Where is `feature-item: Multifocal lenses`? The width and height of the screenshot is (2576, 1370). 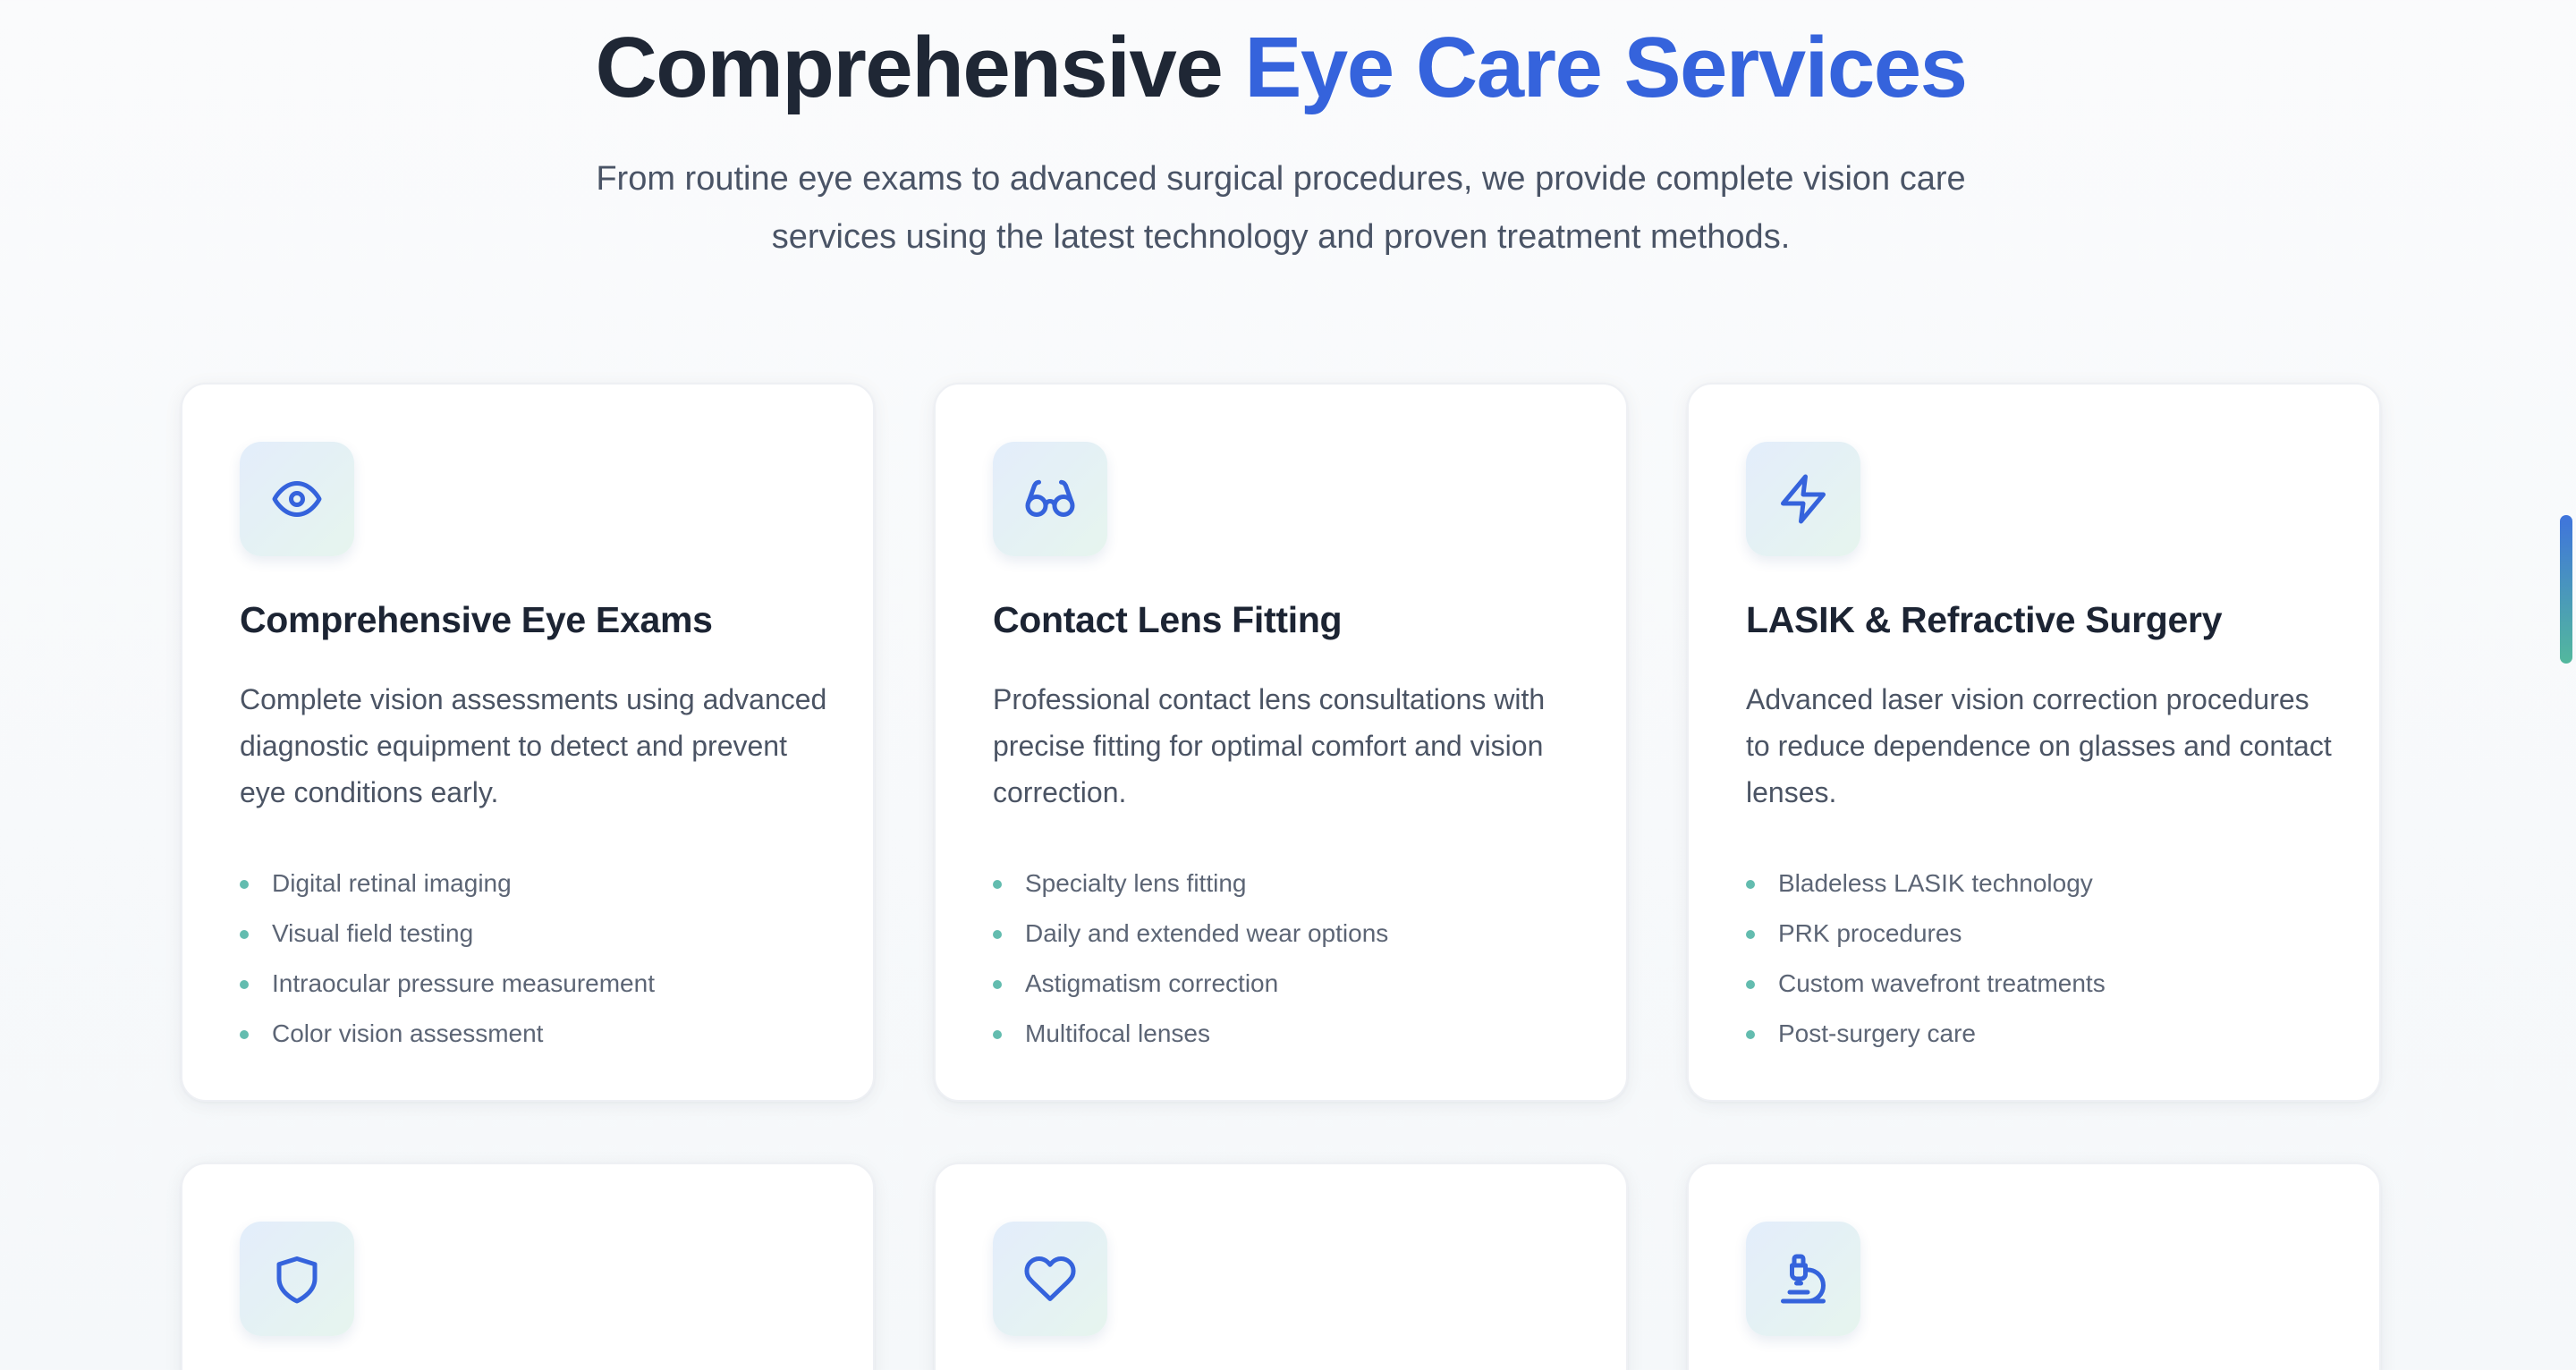 feature-item: Multifocal lenses is located at coordinates (1190, 1034).